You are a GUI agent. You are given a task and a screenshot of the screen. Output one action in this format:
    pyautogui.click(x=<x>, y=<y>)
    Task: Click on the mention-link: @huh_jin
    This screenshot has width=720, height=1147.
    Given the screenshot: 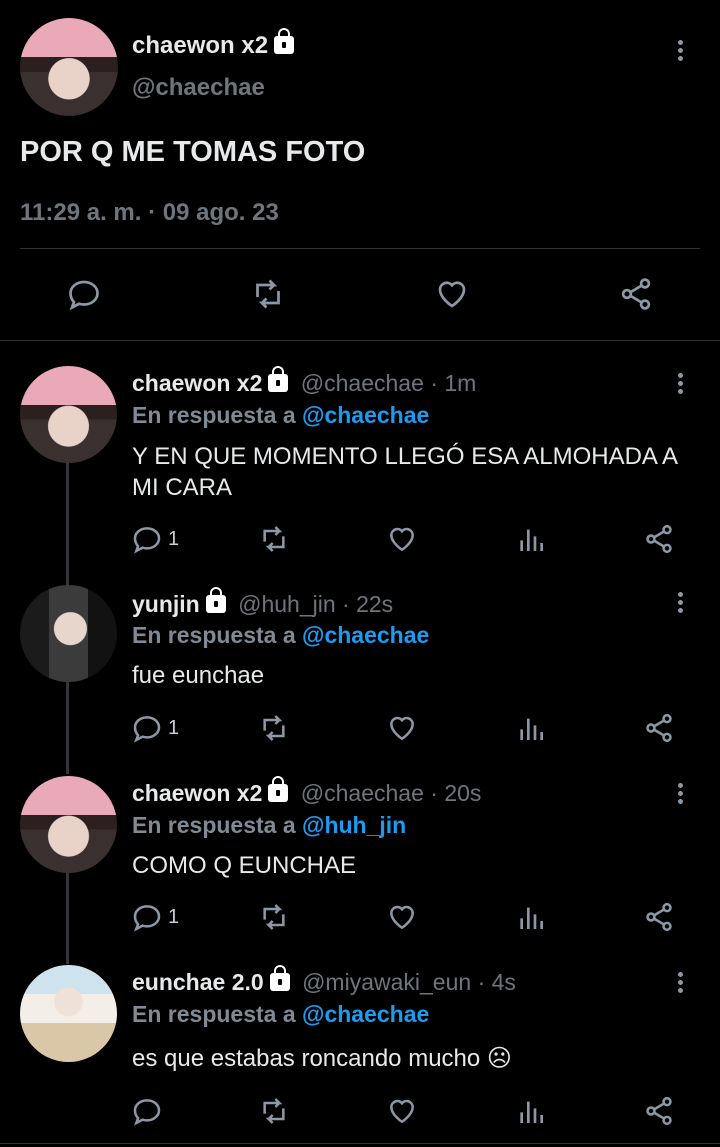 What is the action you would take?
    pyautogui.click(x=354, y=825)
    